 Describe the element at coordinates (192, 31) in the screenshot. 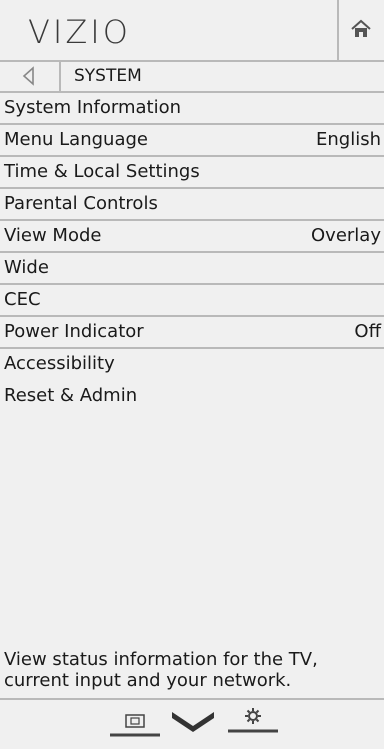

I see `header: VIZIO` at that location.